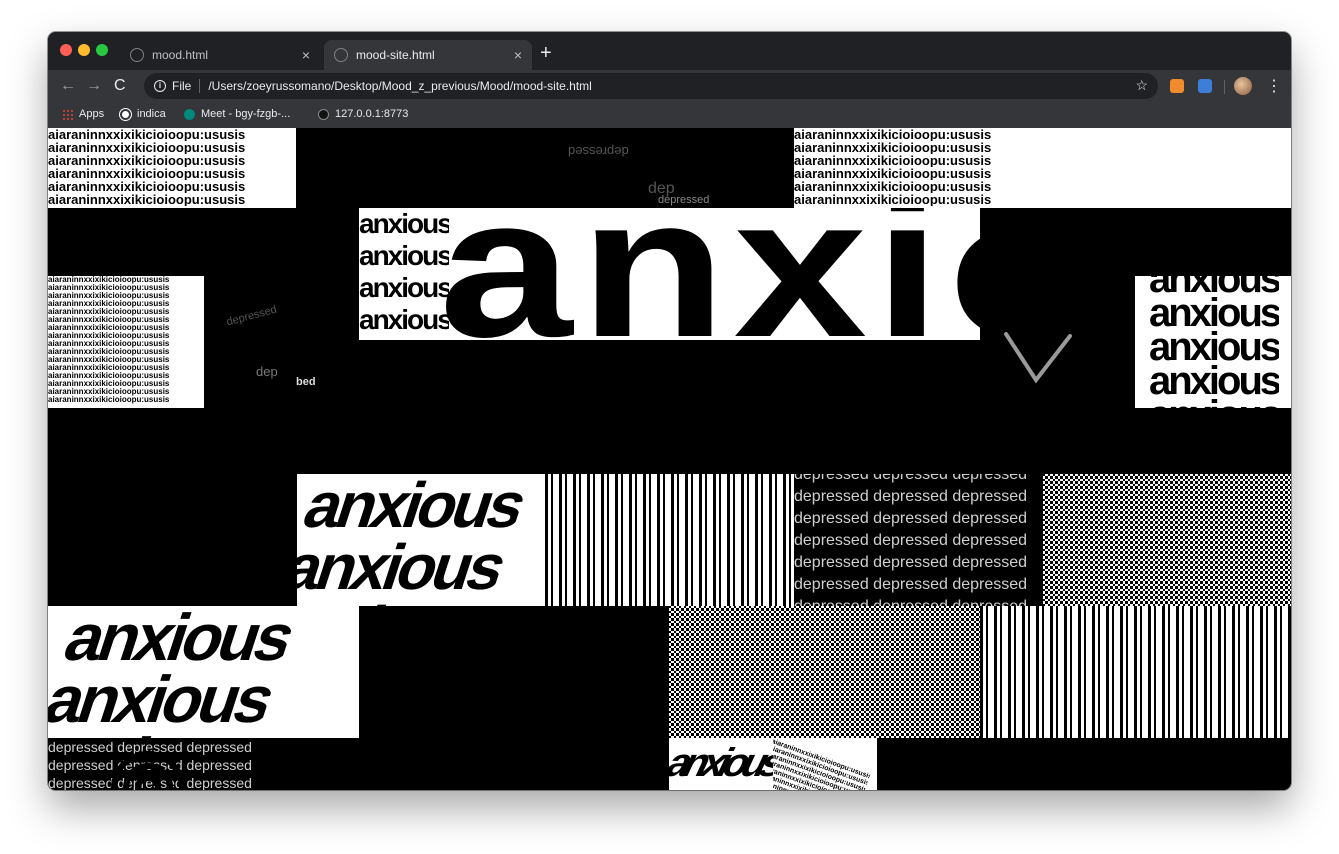  What do you see at coordinates (395, 55) in the screenshot?
I see `tab-title: mood-site.html` at bounding box center [395, 55].